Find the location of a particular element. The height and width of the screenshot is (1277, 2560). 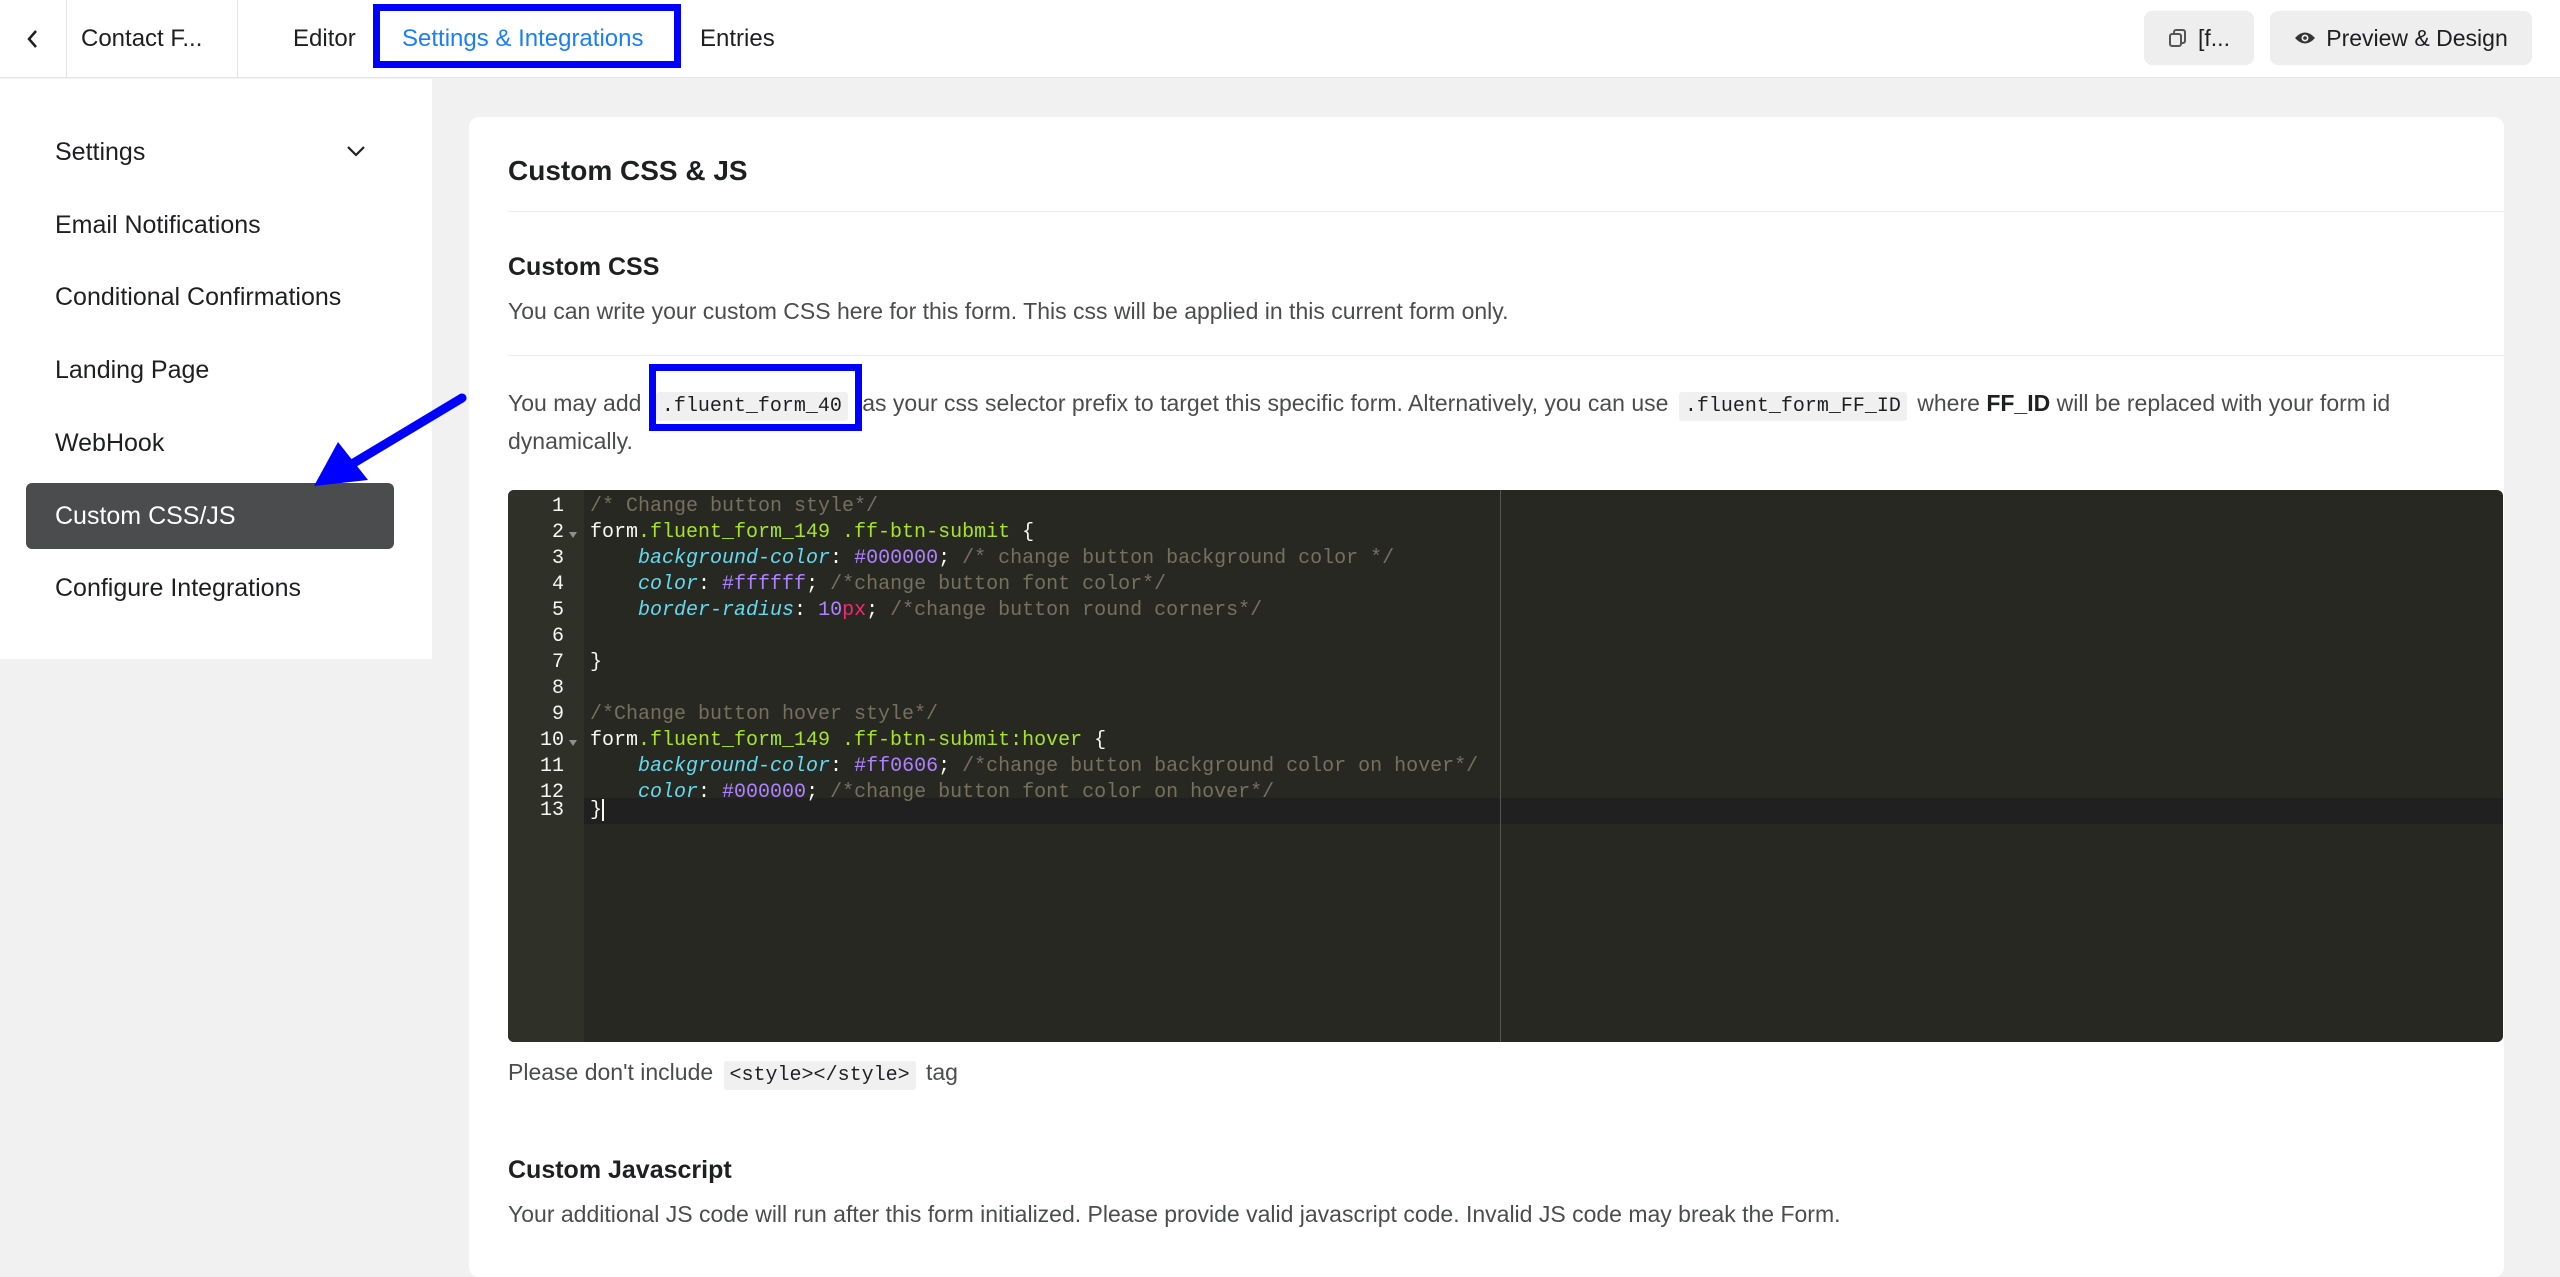

line-number: 8 is located at coordinates (557, 688).